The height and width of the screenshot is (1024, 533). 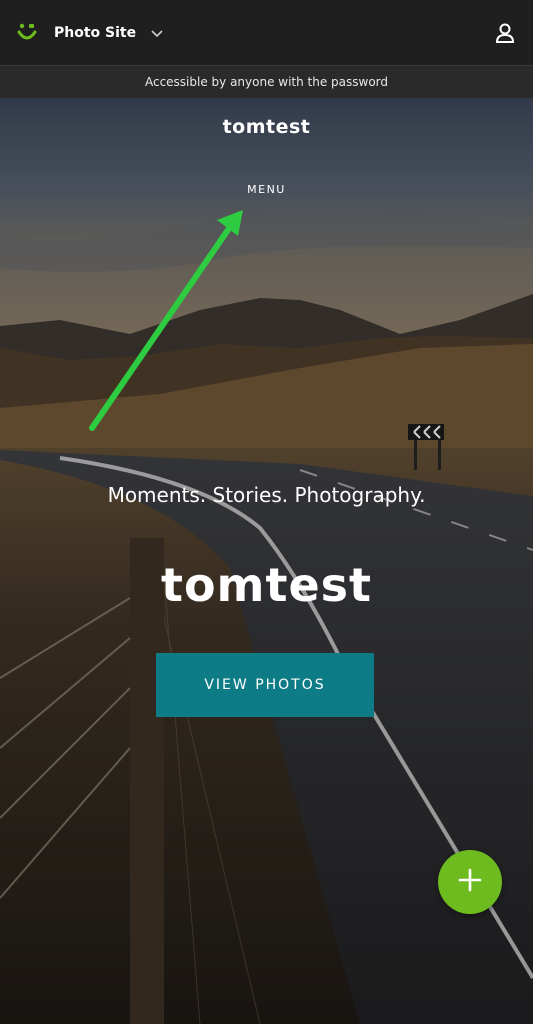 What do you see at coordinates (266, 81) in the screenshot?
I see `access-banner: Accessible by anyone with the password` at bounding box center [266, 81].